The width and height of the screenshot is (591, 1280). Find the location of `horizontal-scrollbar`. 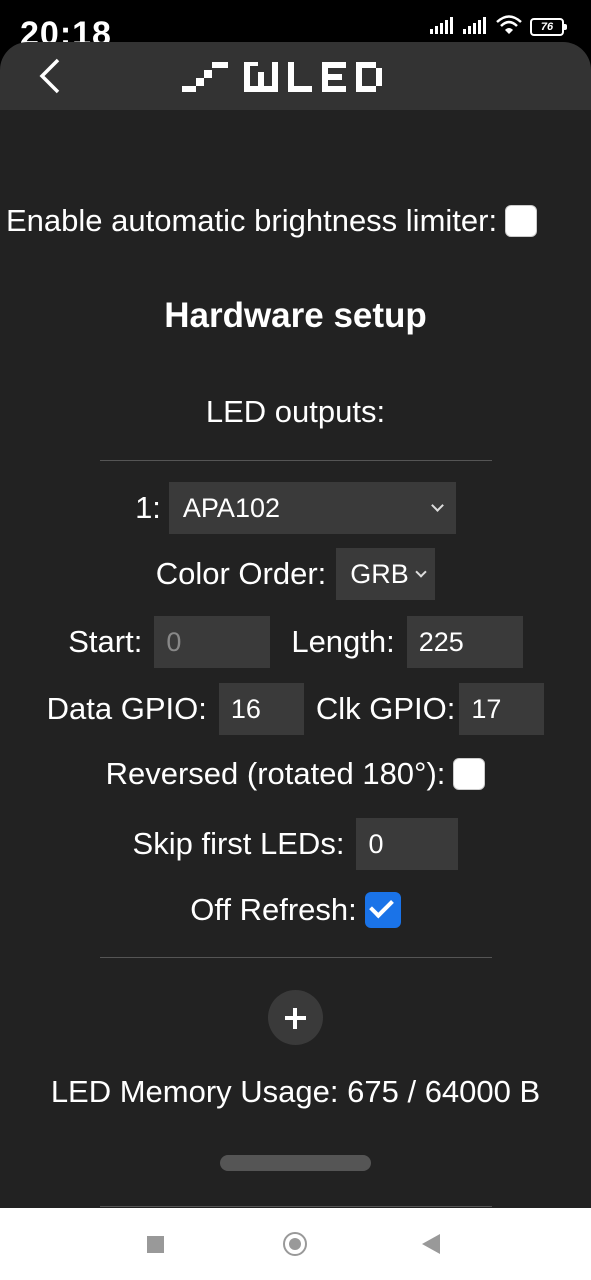

horizontal-scrollbar is located at coordinates (295, 1163).